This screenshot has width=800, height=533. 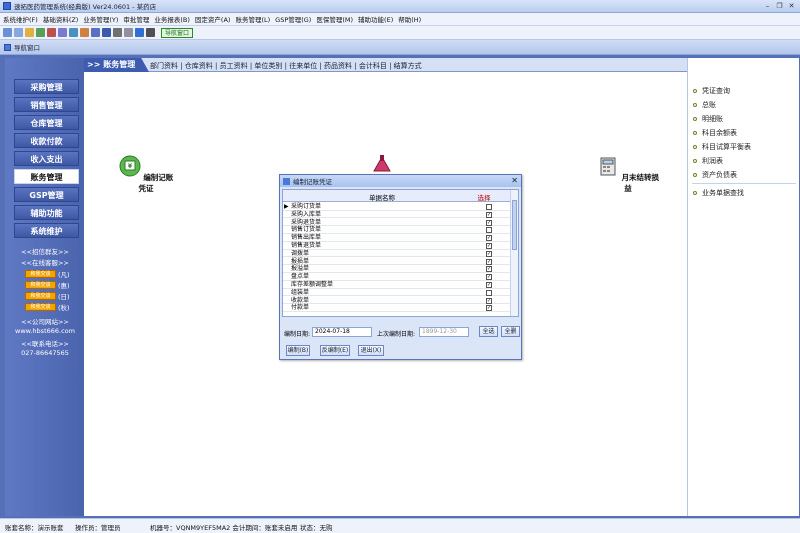 What do you see at coordinates (150, 32) in the screenshot?
I see `exit-icon` at bounding box center [150, 32].